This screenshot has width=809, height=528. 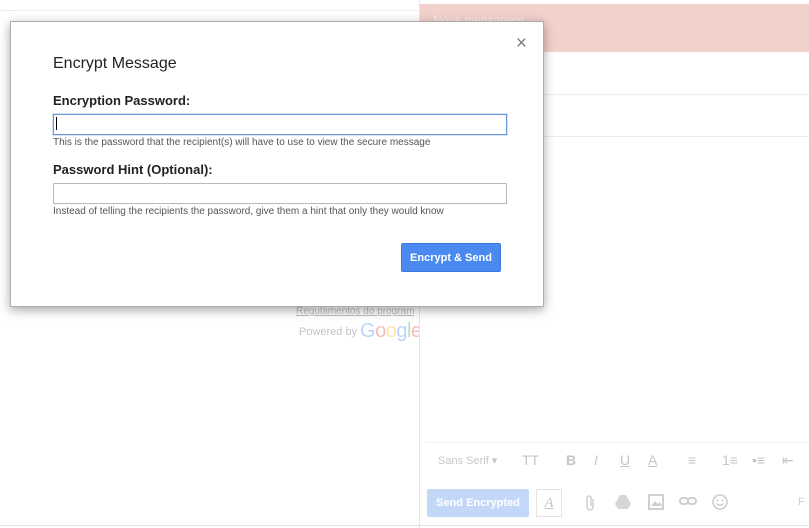 I want to click on bold-icon: B, so click(x=571, y=460).